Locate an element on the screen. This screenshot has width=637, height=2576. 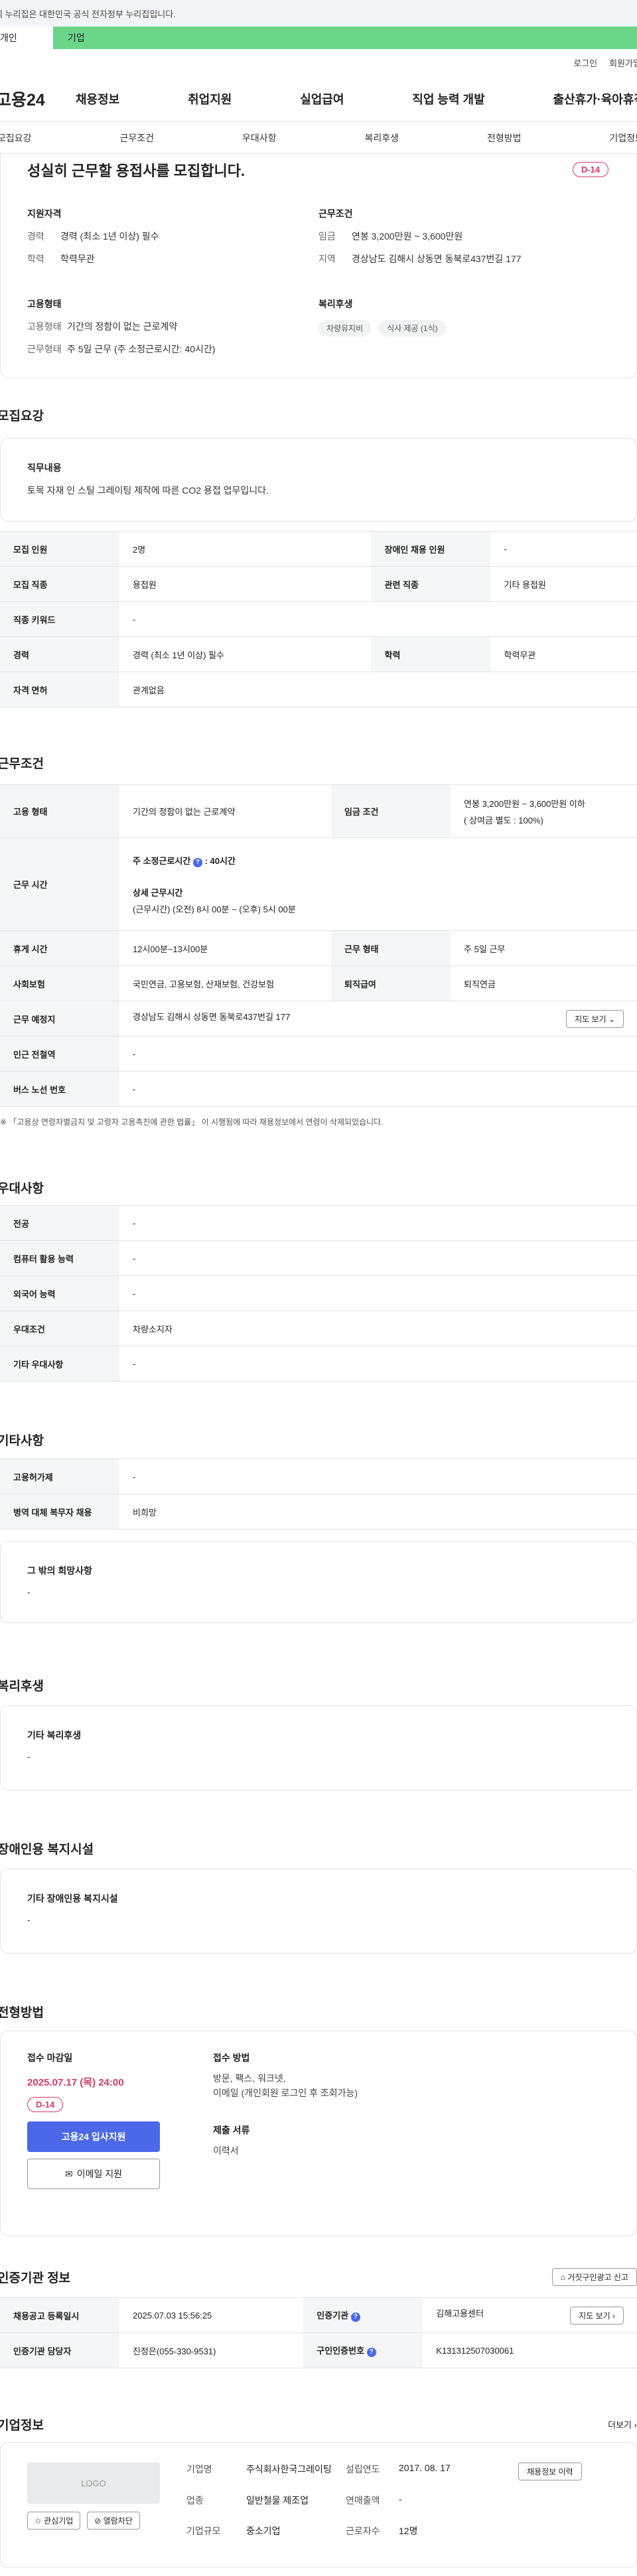
cell-value: 비희망 is located at coordinates (378, 1512).